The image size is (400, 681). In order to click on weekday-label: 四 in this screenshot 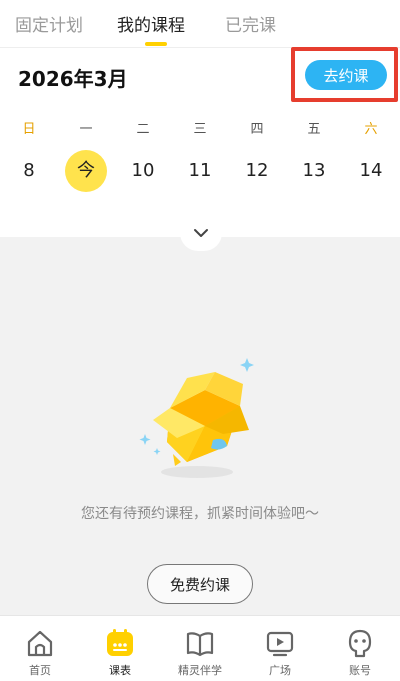, I will do `click(257, 129)`.